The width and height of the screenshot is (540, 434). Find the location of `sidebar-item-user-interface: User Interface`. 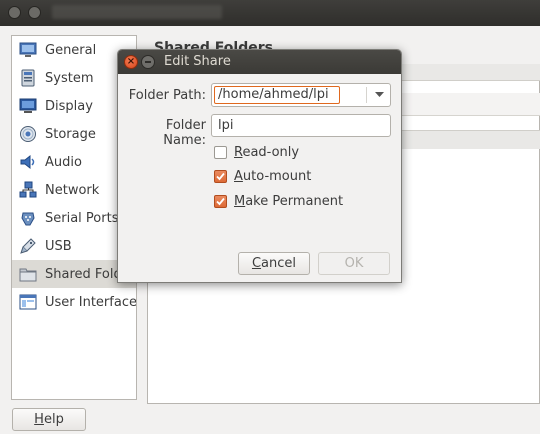

sidebar-item-user-interface: User Interface is located at coordinates (74, 302).